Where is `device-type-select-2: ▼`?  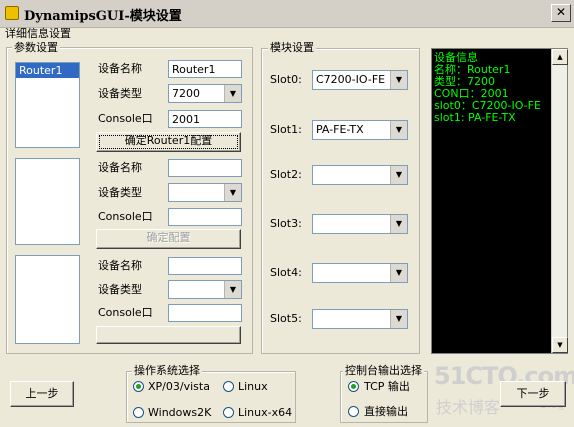
device-type-select-2: ▼ is located at coordinates (205, 192).